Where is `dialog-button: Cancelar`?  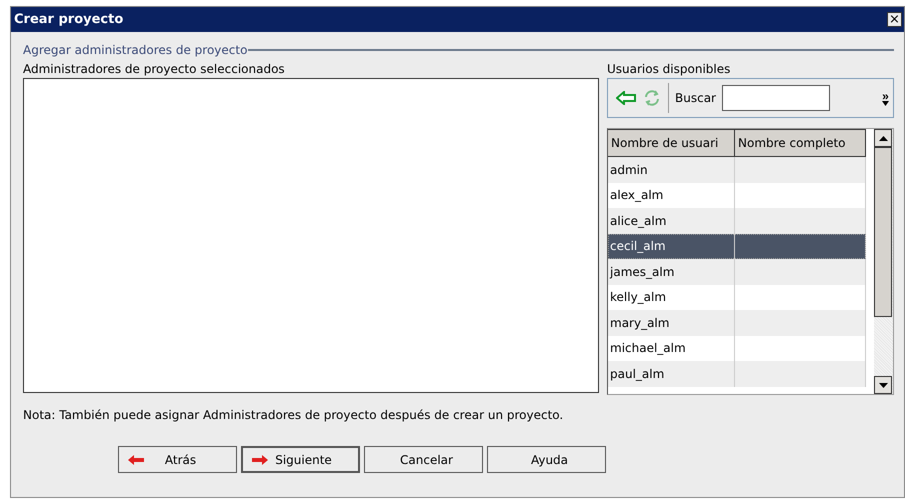
dialog-button: Cancelar is located at coordinates (423, 459).